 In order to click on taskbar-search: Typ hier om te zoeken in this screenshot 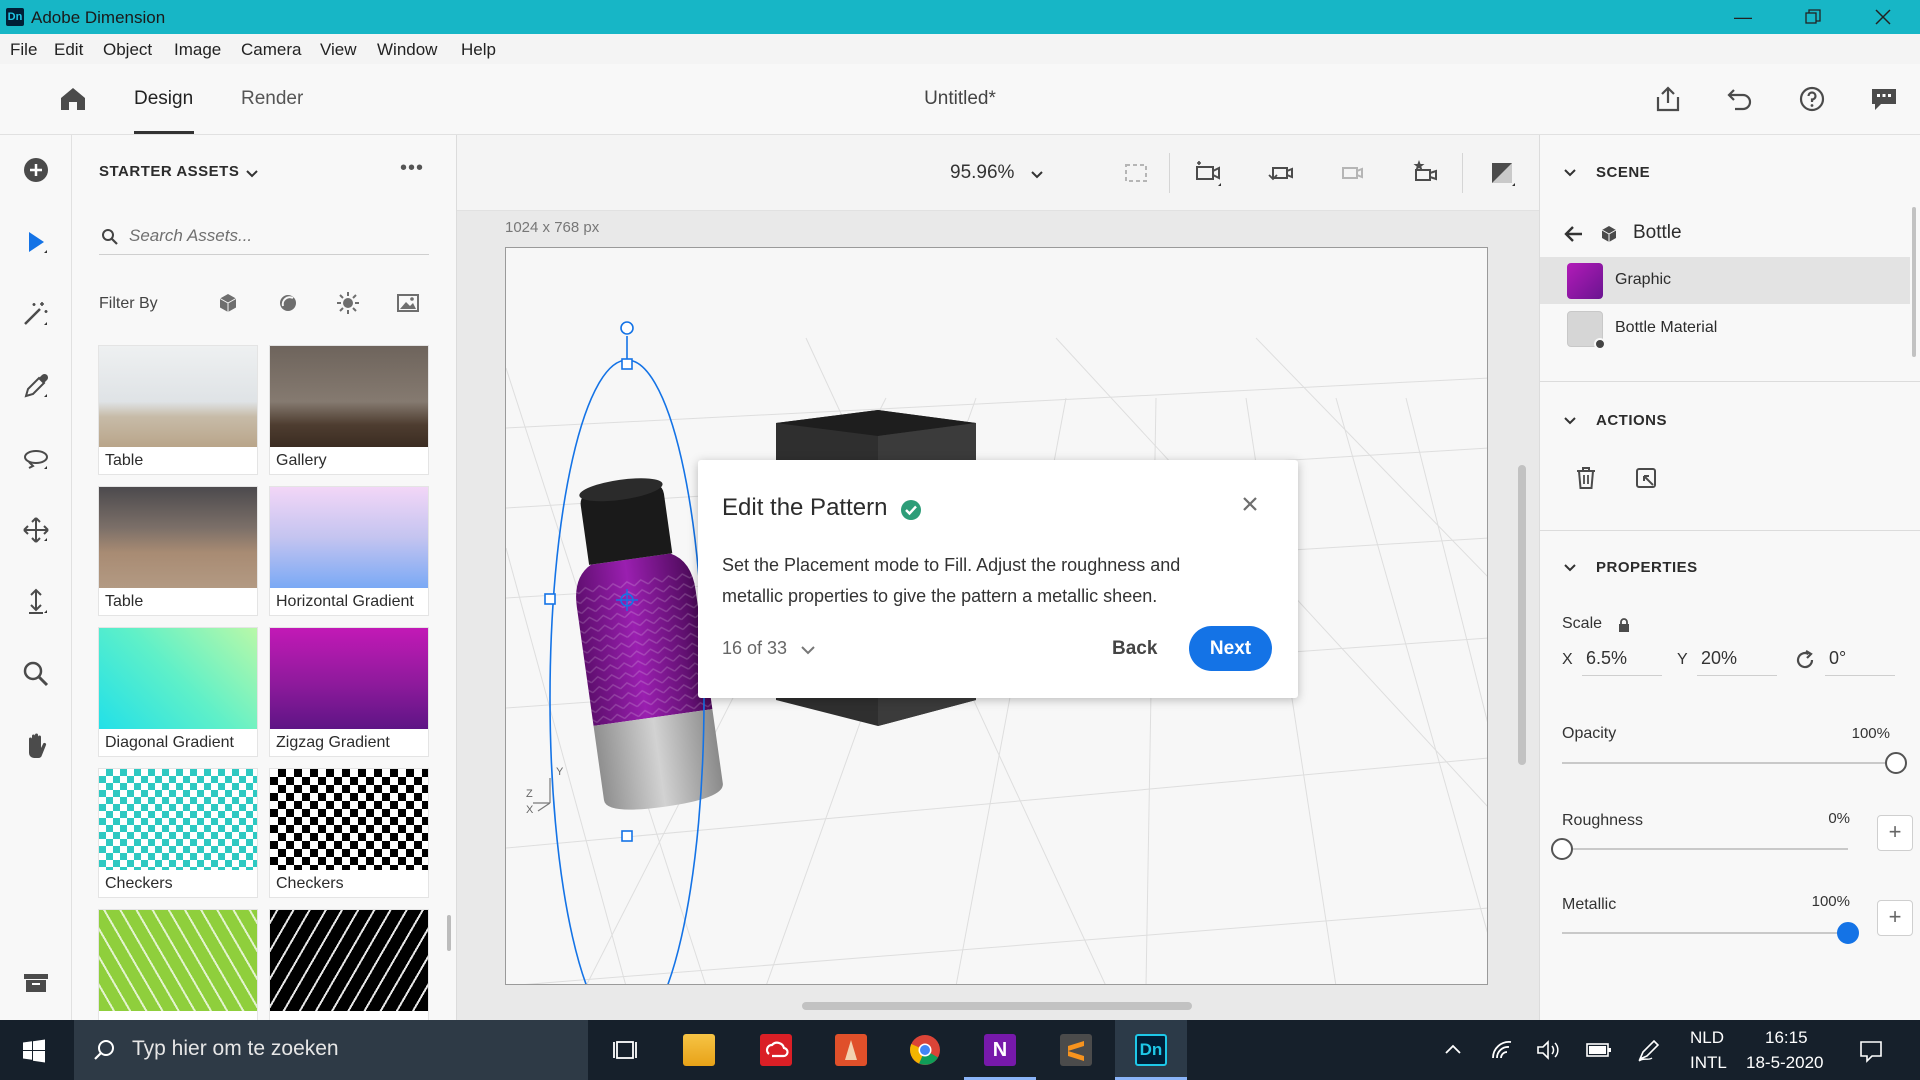, I will do `click(331, 1050)`.